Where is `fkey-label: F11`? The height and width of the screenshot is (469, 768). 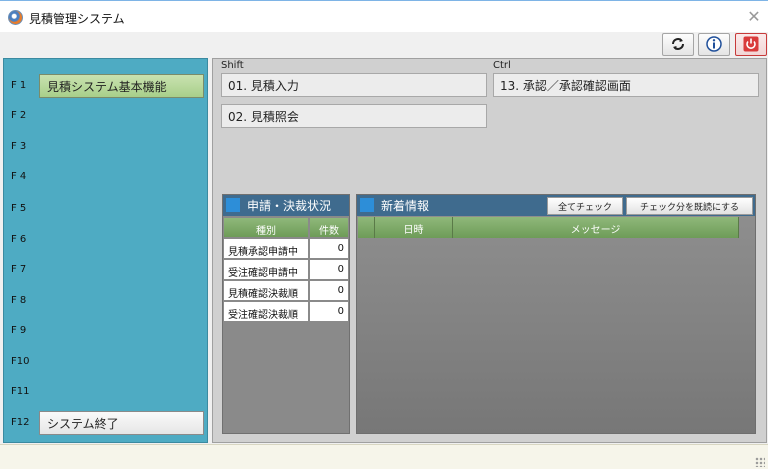
fkey-label: F11 is located at coordinates (20, 391).